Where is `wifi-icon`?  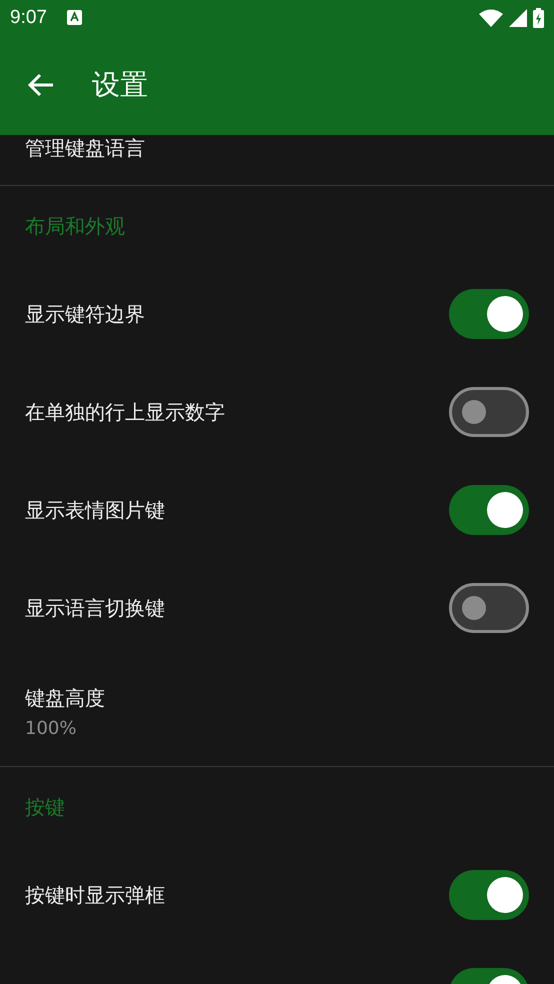
wifi-icon is located at coordinates (491, 17).